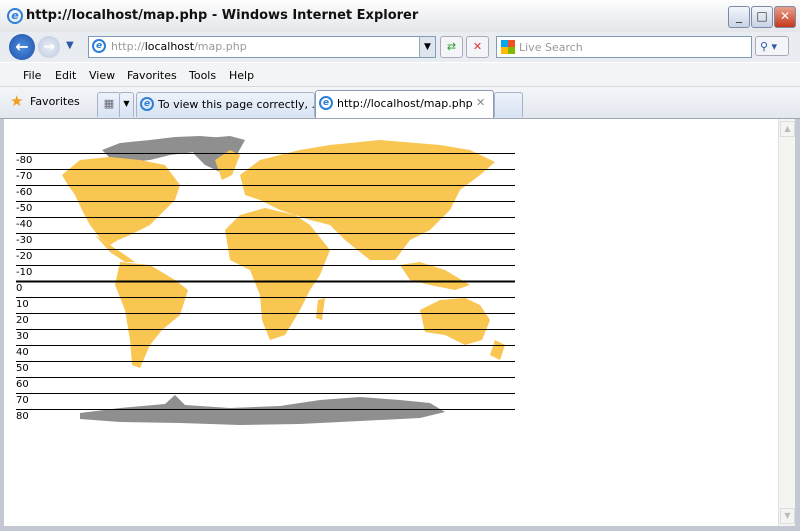 The image size is (800, 531). What do you see at coordinates (22, 416) in the screenshot?
I see `latitude-label: 80` at bounding box center [22, 416].